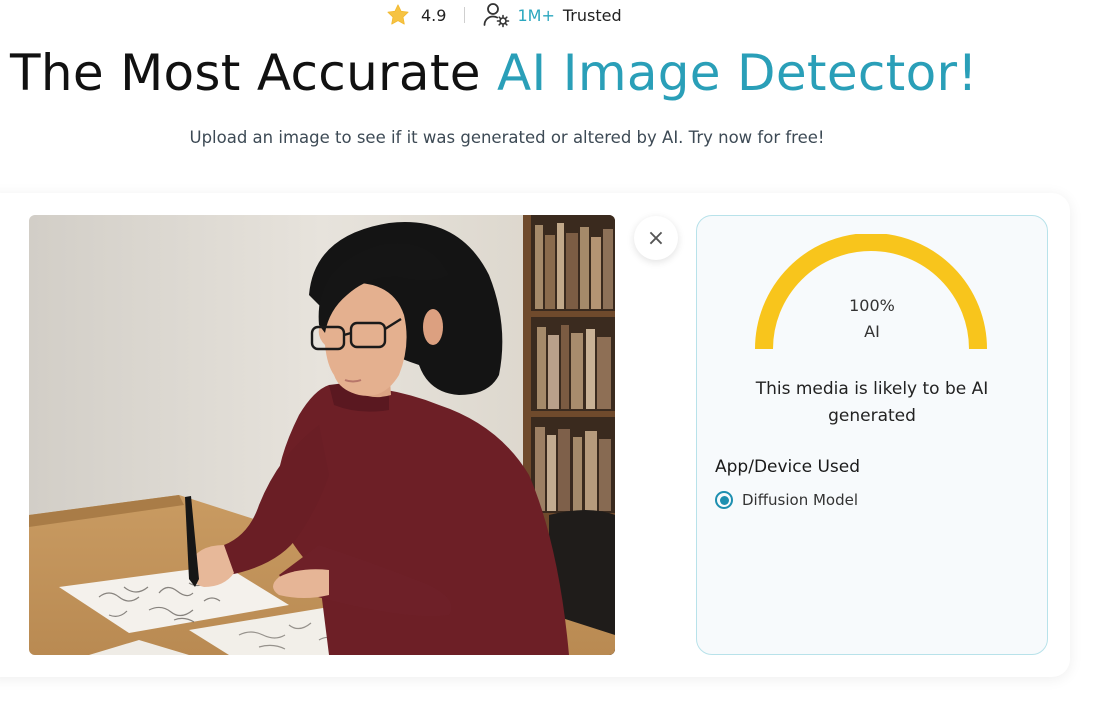  I want to click on device-section-title: App/Device Used, so click(788, 467).